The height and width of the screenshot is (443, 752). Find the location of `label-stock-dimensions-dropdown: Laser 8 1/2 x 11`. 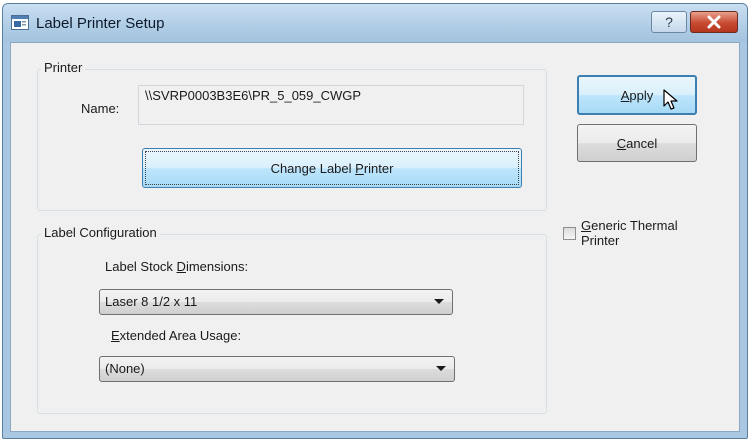

label-stock-dimensions-dropdown: Laser 8 1/2 x 11 is located at coordinates (276, 302).